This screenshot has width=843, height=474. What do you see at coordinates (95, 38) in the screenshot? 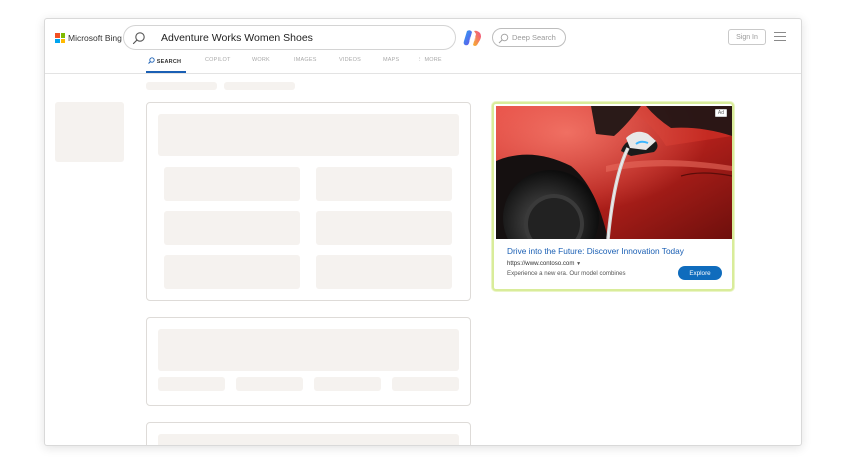
I see `logo-text: Microsoft Bing` at bounding box center [95, 38].